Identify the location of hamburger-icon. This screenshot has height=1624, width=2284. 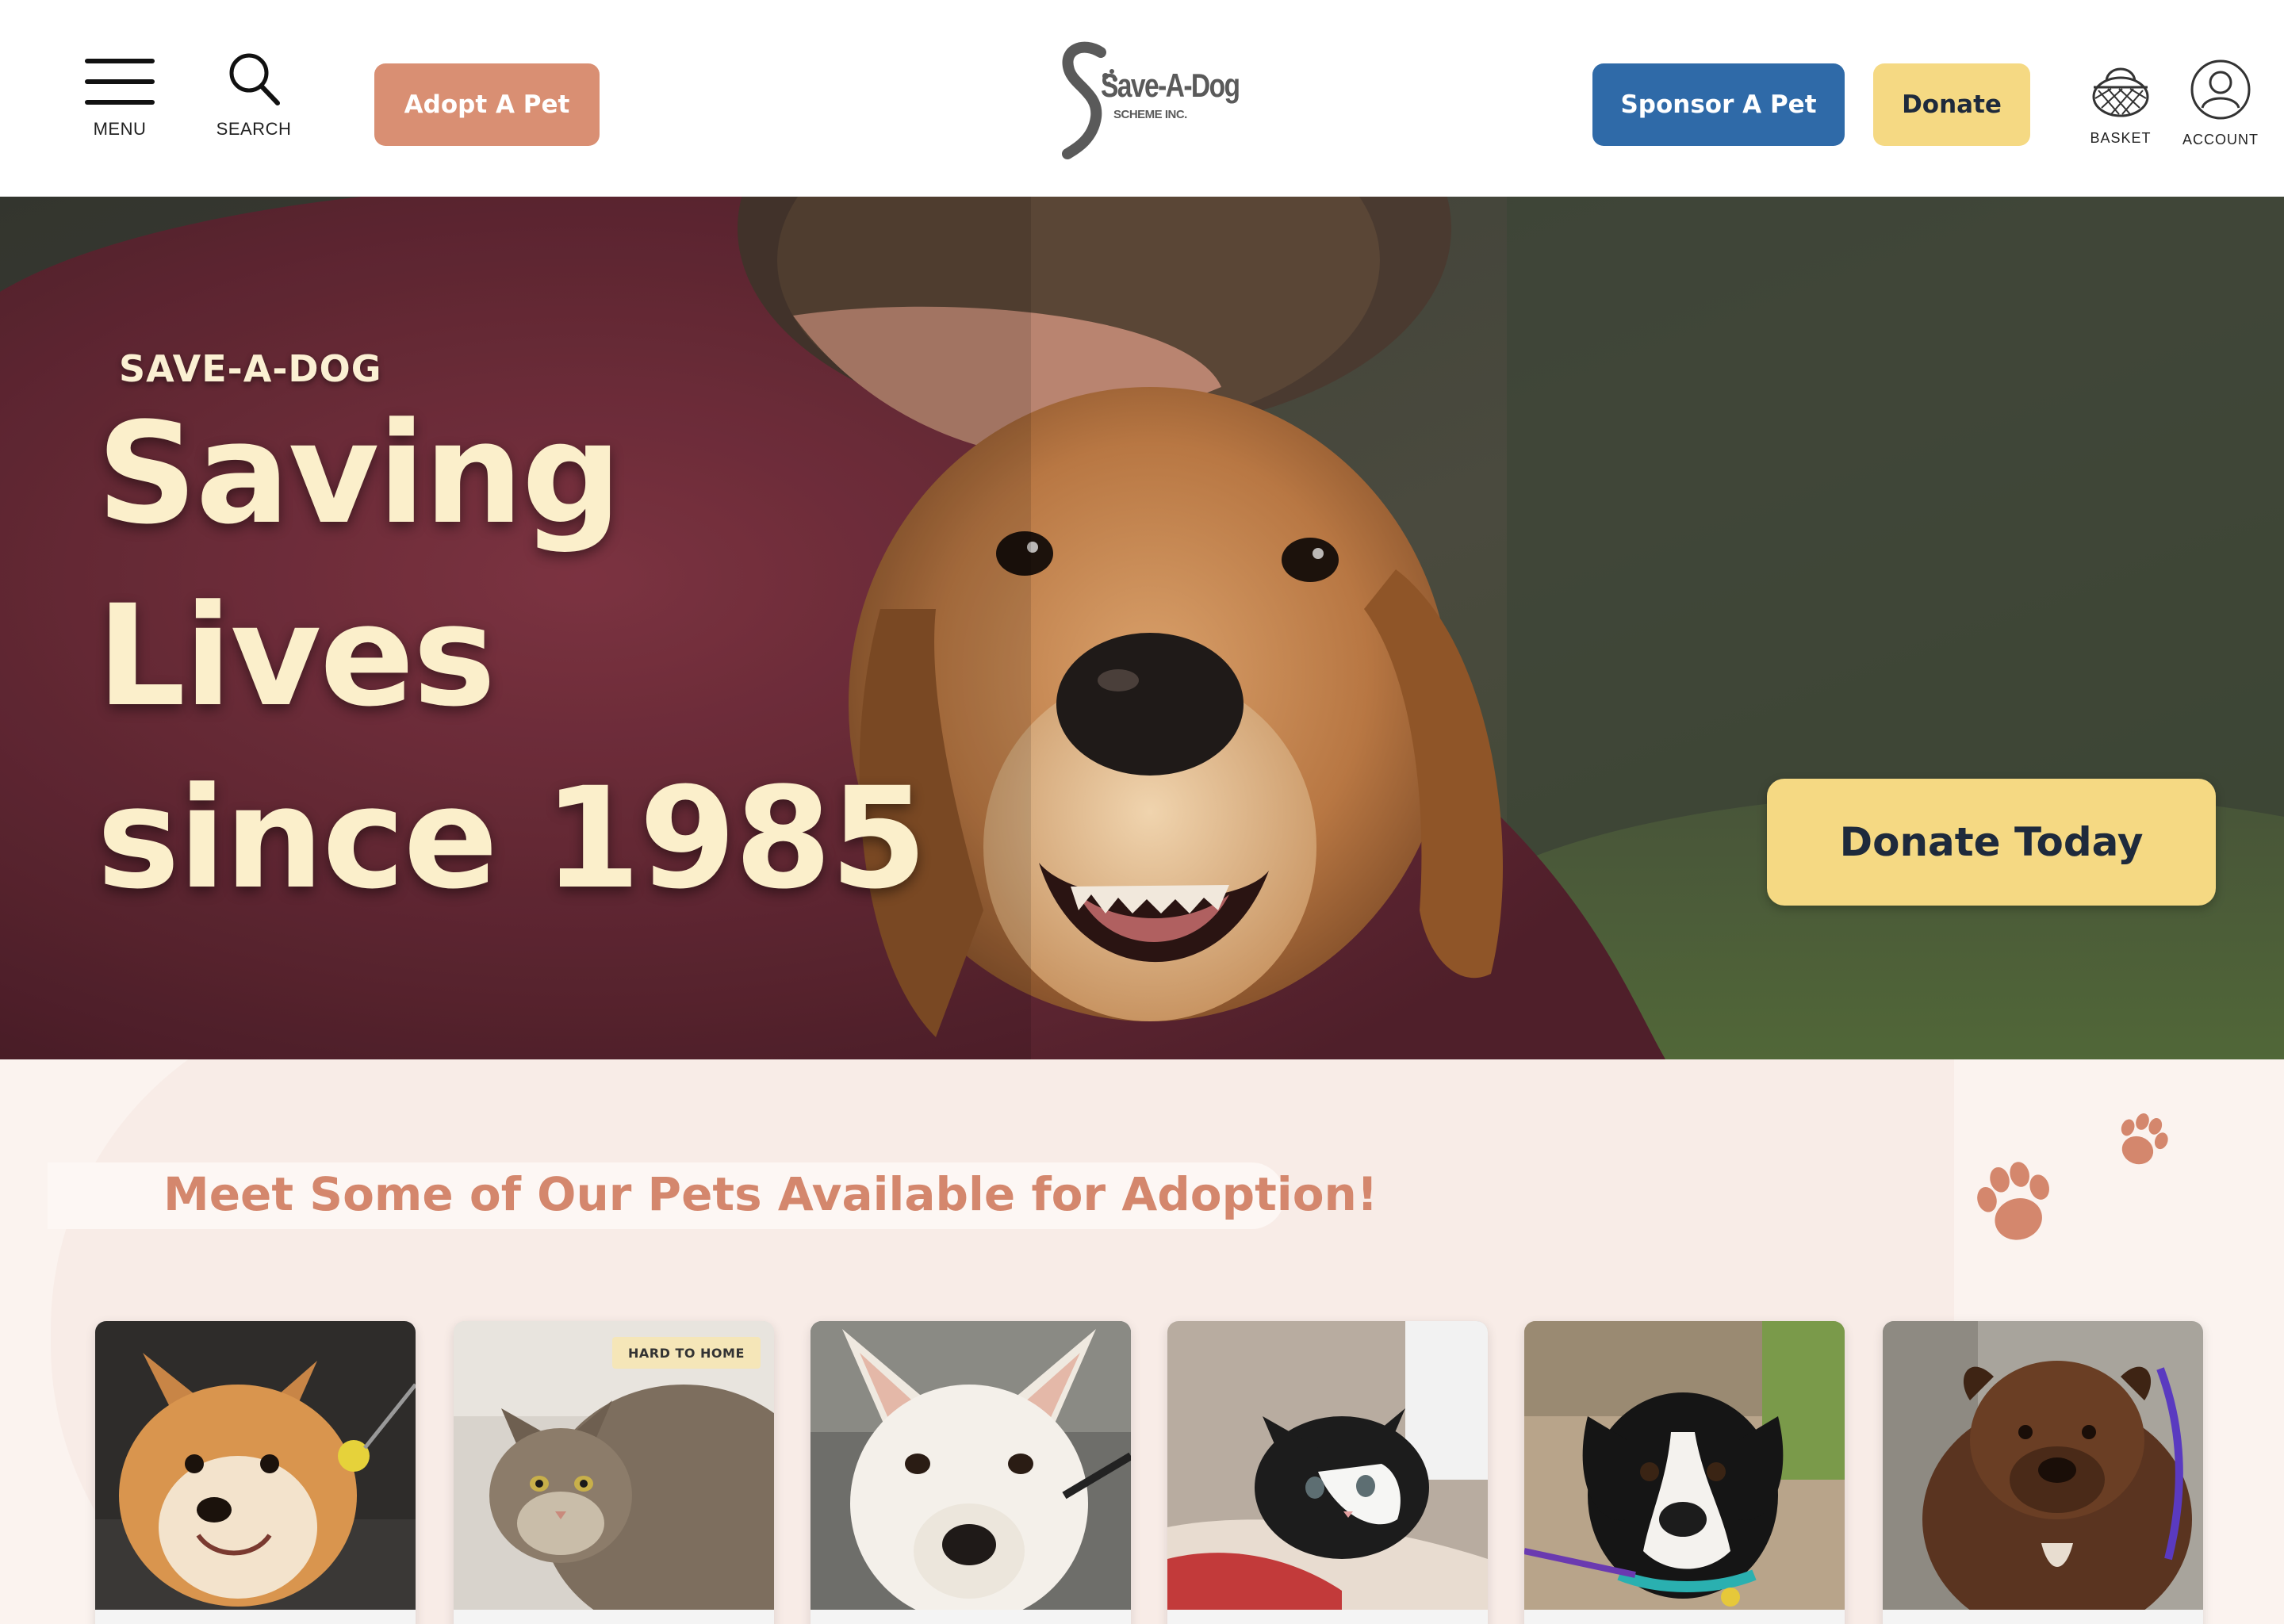
(120, 82).